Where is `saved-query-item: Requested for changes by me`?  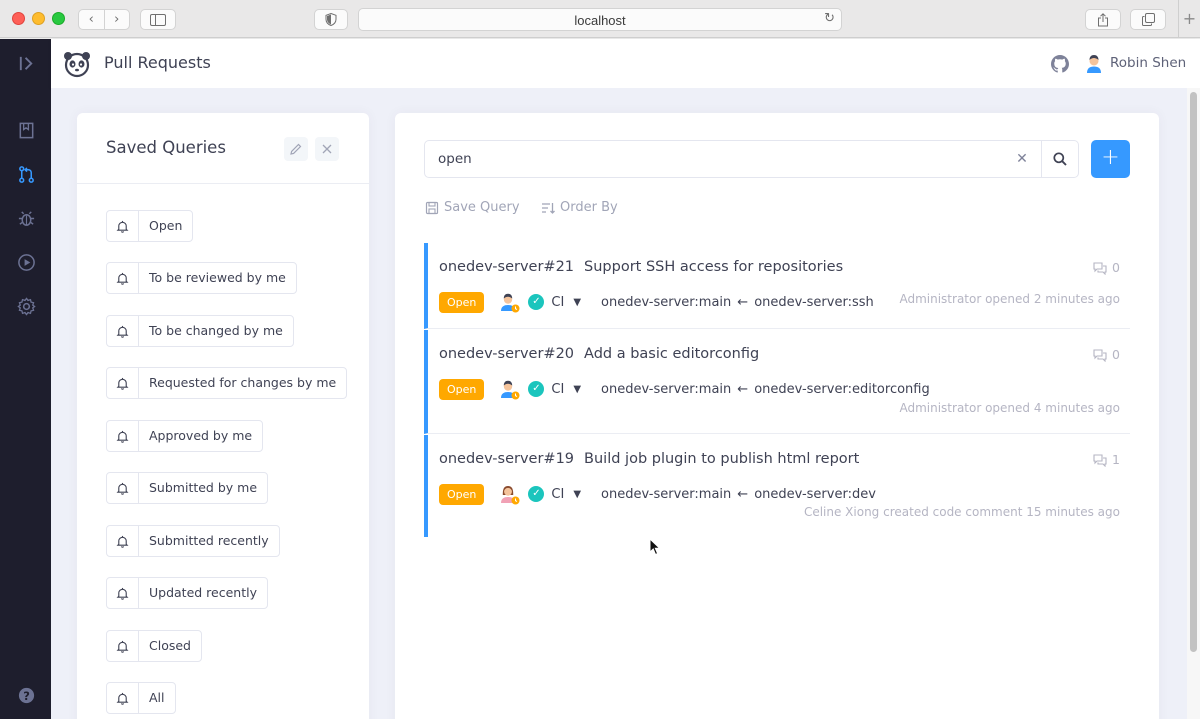 saved-query-item: Requested for changes by me is located at coordinates (227, 383).